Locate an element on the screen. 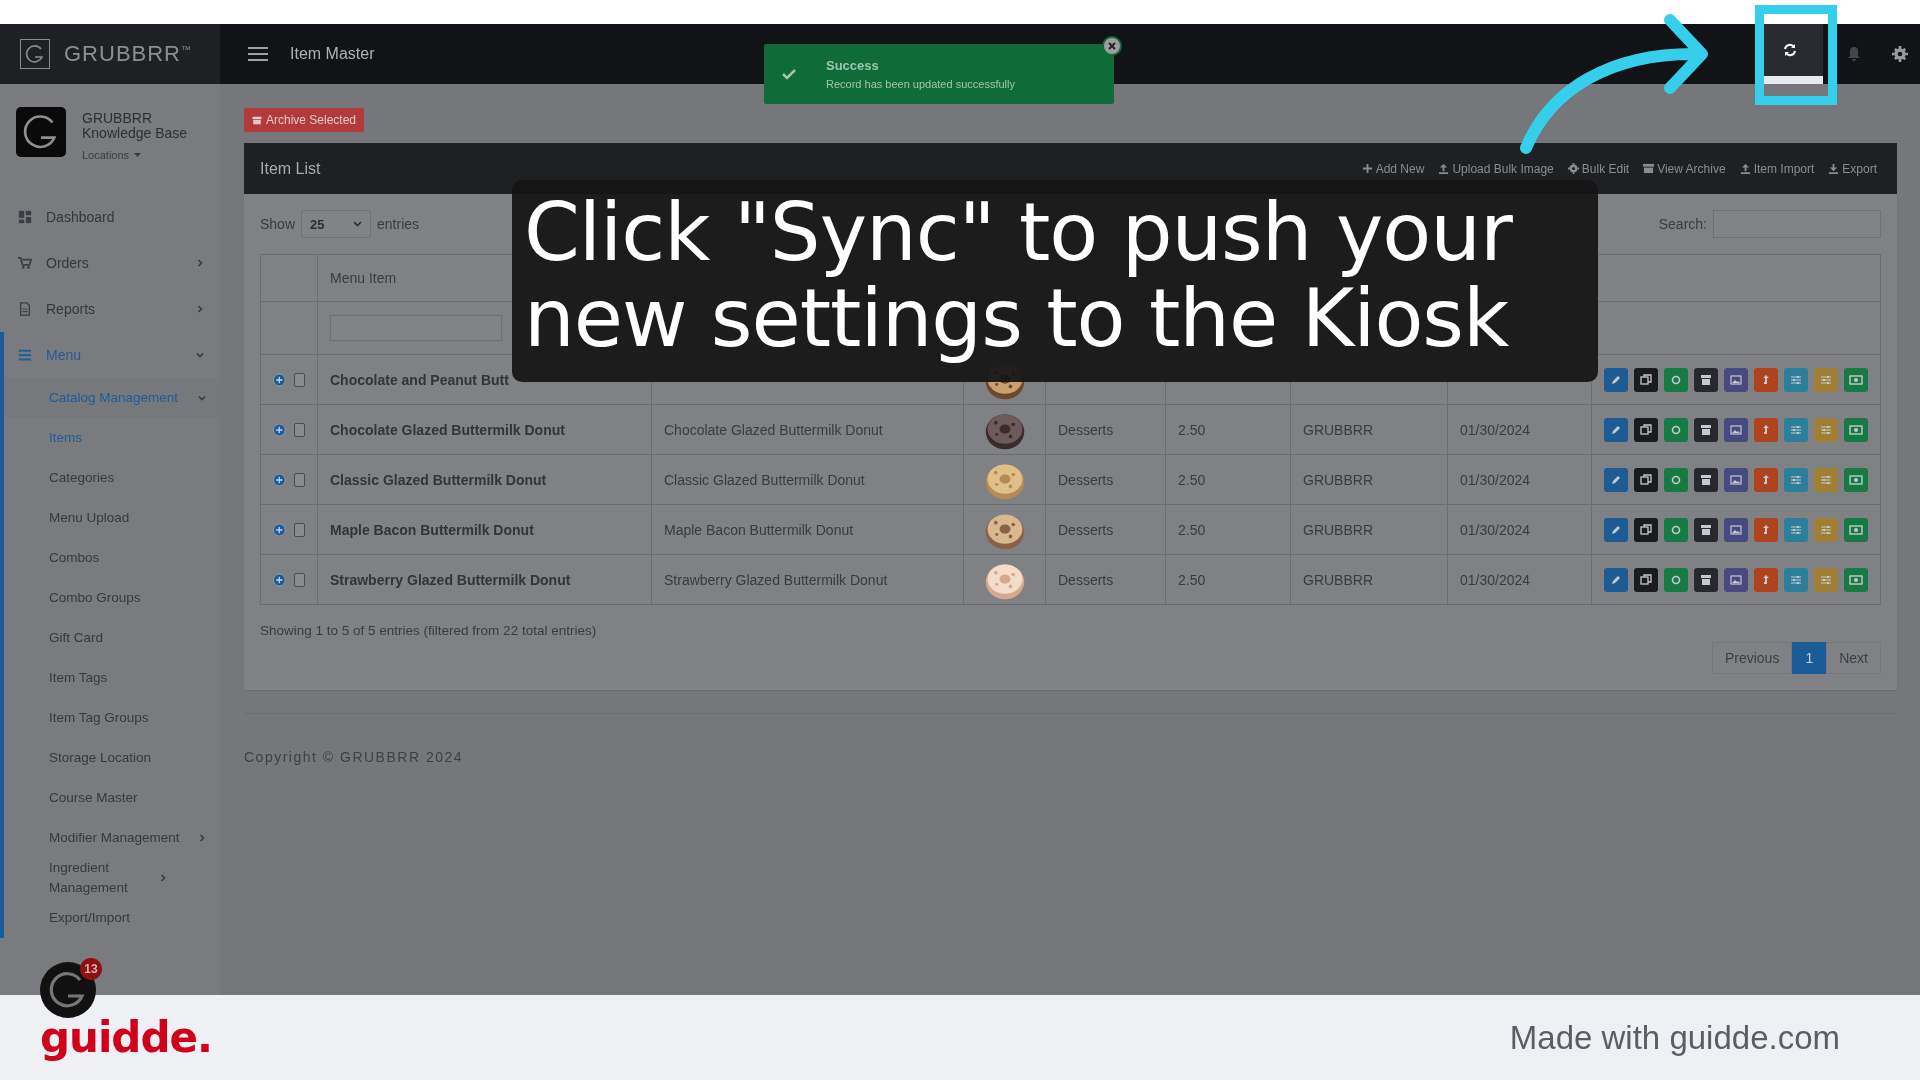 Image resolution: width=1920 pixels, height=1080 pixels. sidebar-subitem: Items is located at coordinates (112, 438).